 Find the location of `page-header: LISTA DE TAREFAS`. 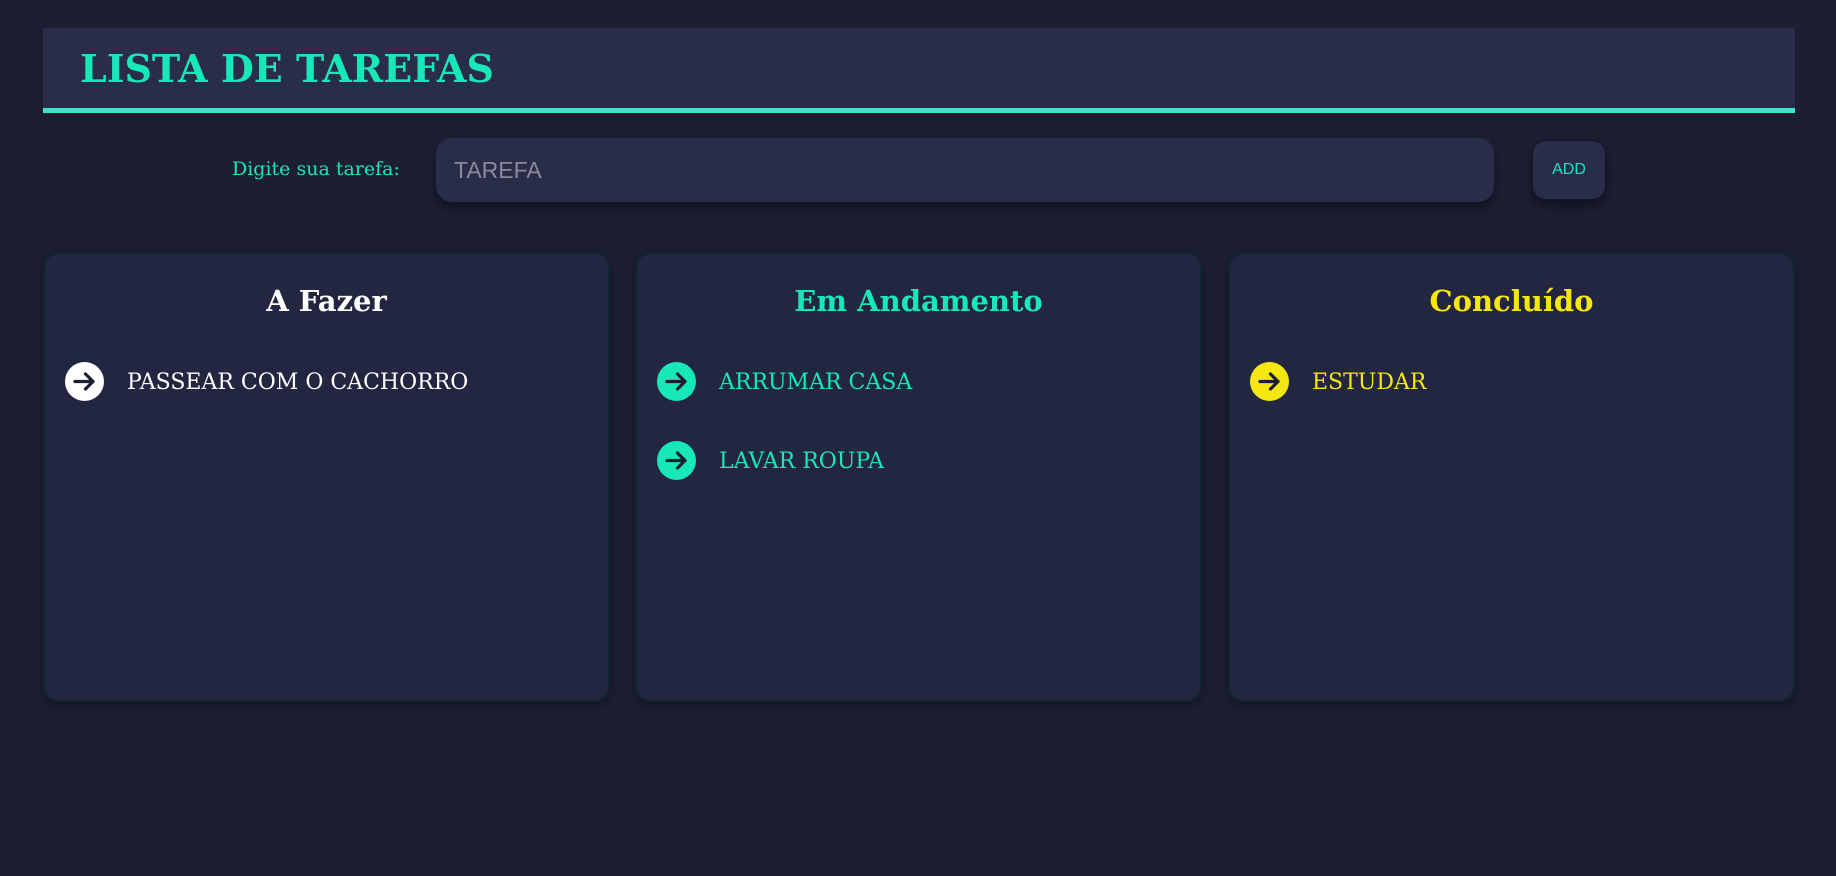

page-header: LISTA DE TAREFAS is located at coordinates (919, 70).